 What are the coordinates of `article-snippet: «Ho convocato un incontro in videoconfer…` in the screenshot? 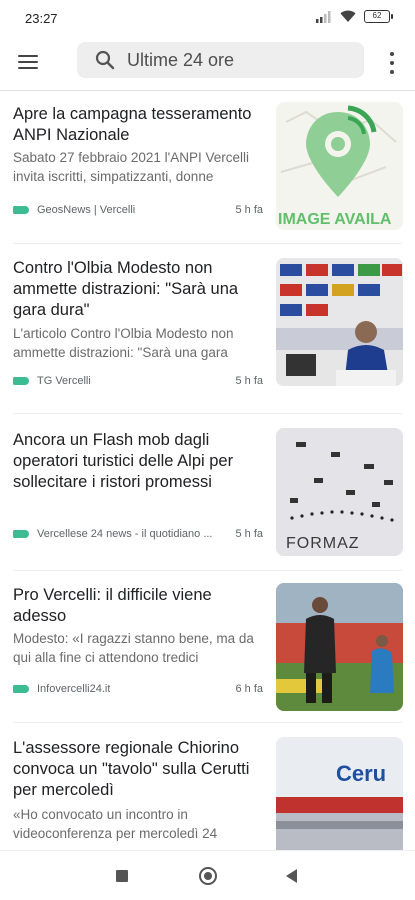 It's located at (115, 824).